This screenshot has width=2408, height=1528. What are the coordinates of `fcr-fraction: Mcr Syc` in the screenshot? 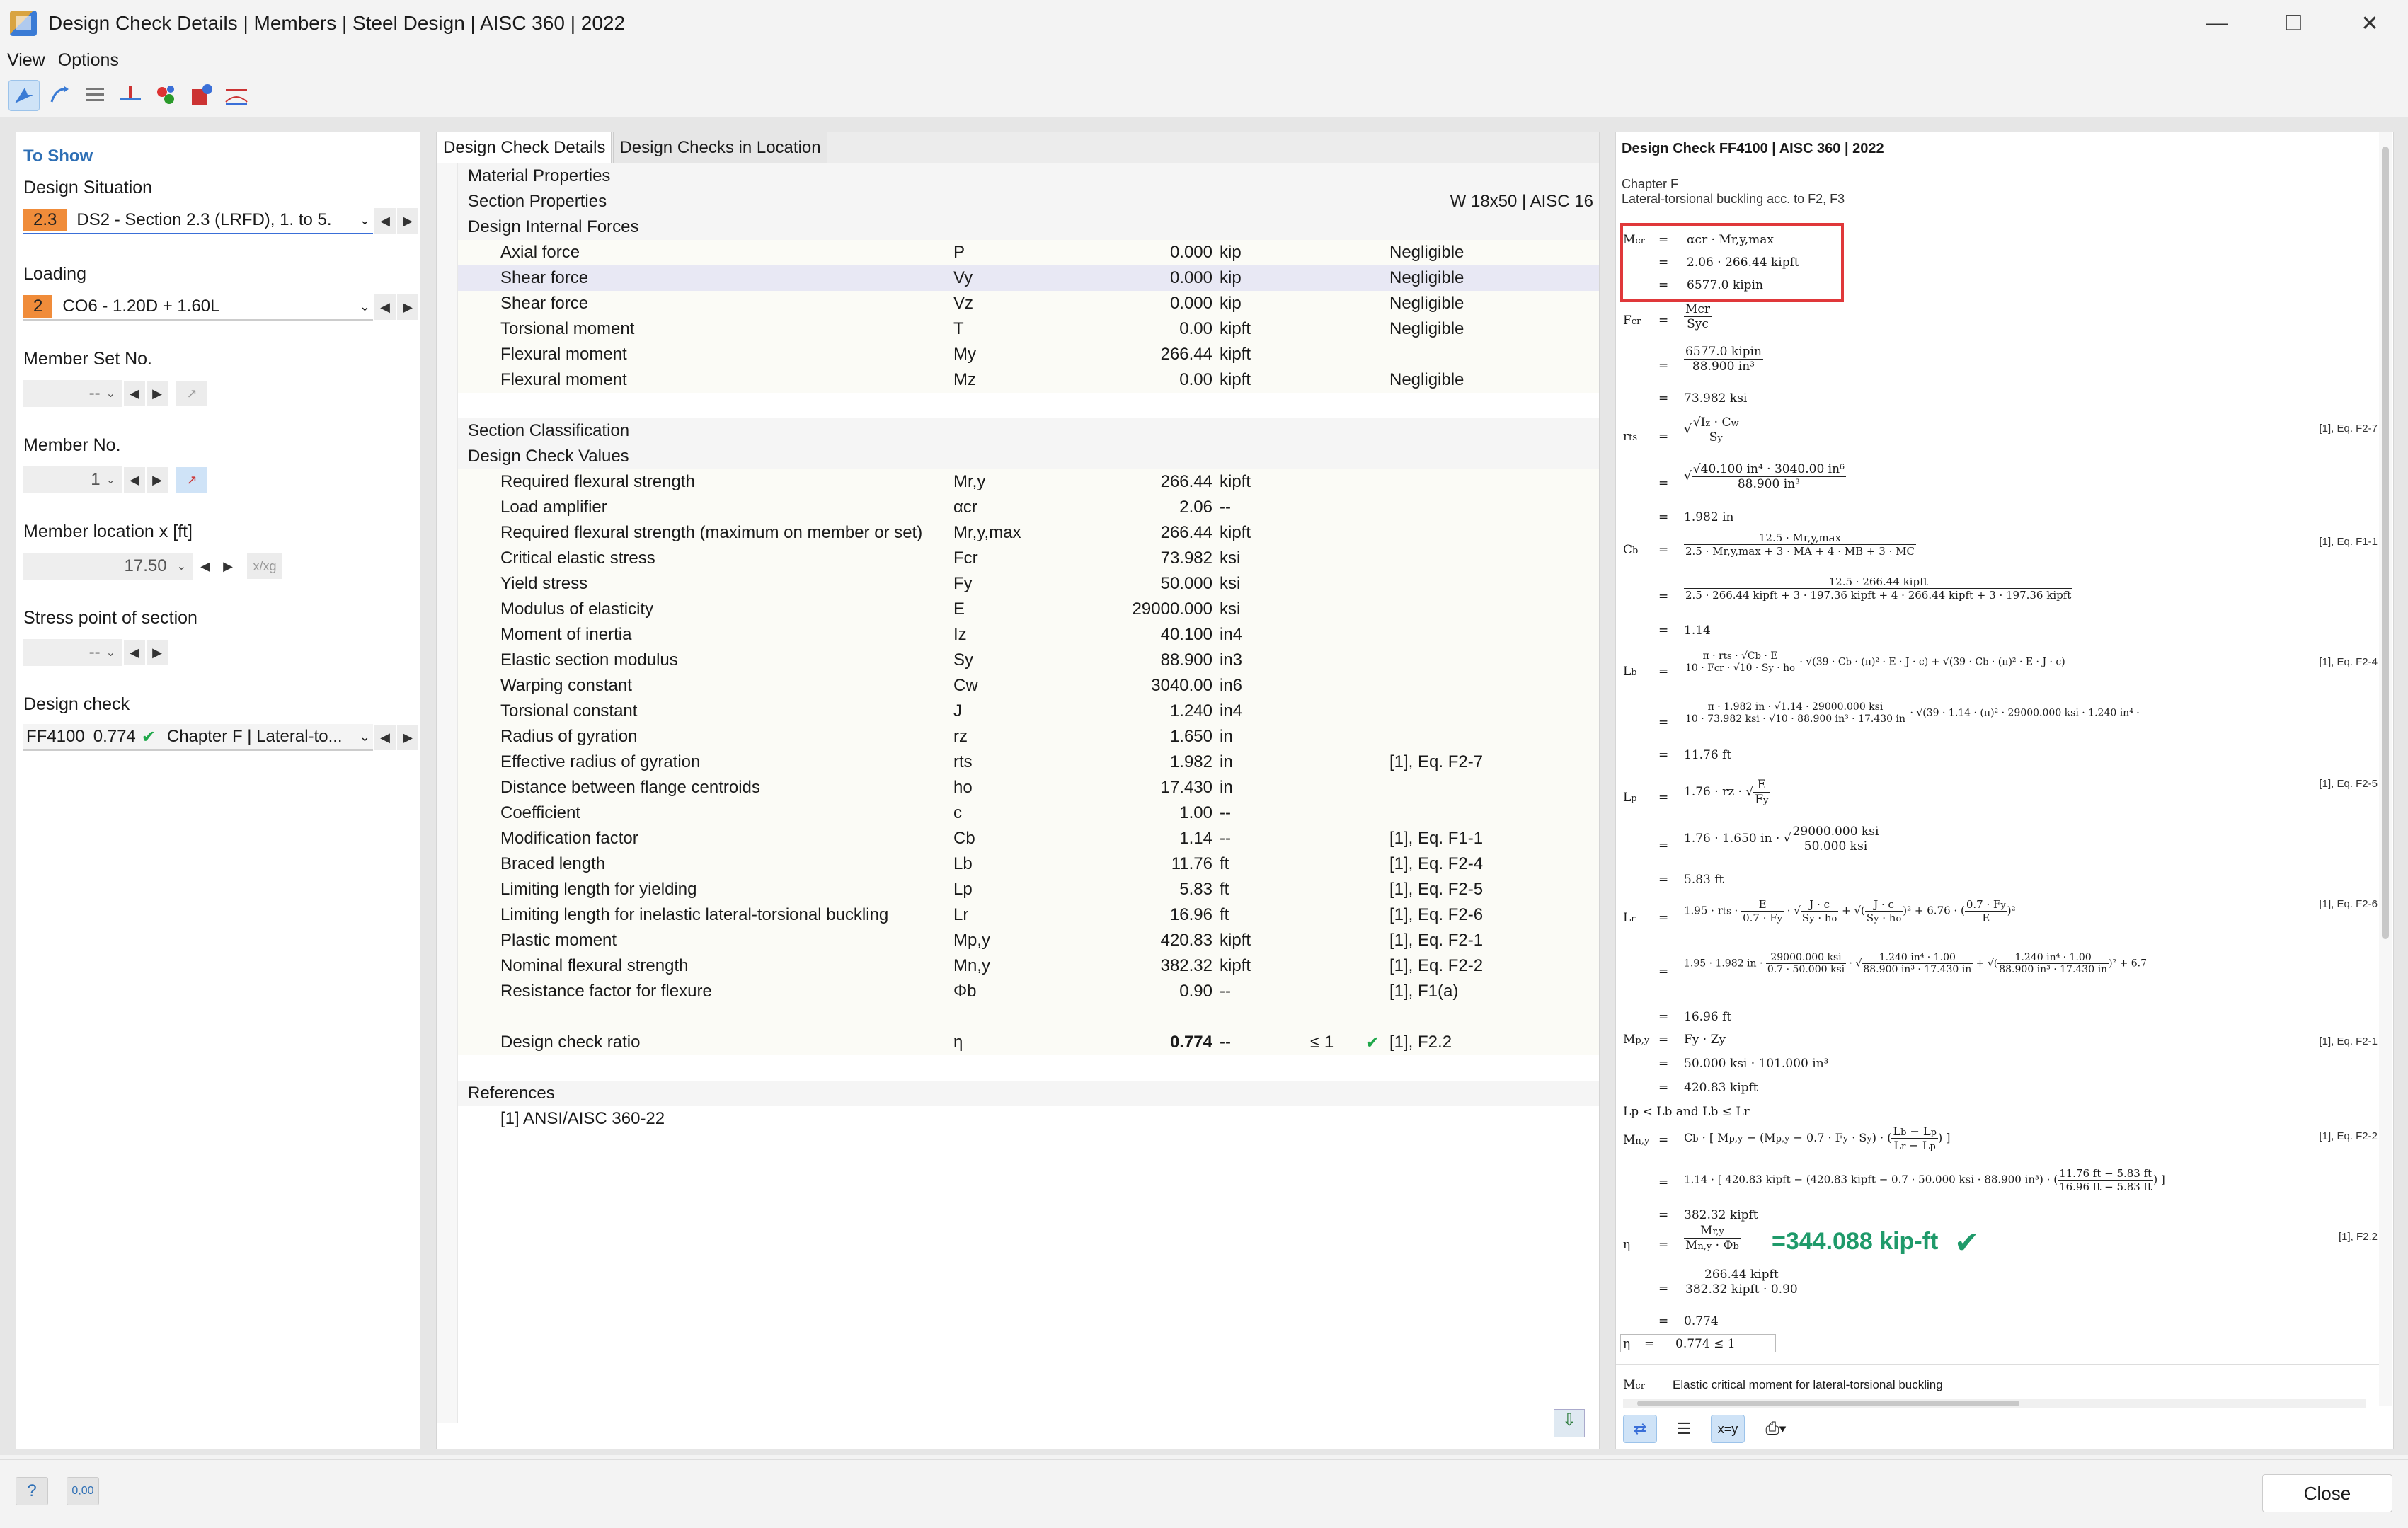 It's located at (1698, 316).